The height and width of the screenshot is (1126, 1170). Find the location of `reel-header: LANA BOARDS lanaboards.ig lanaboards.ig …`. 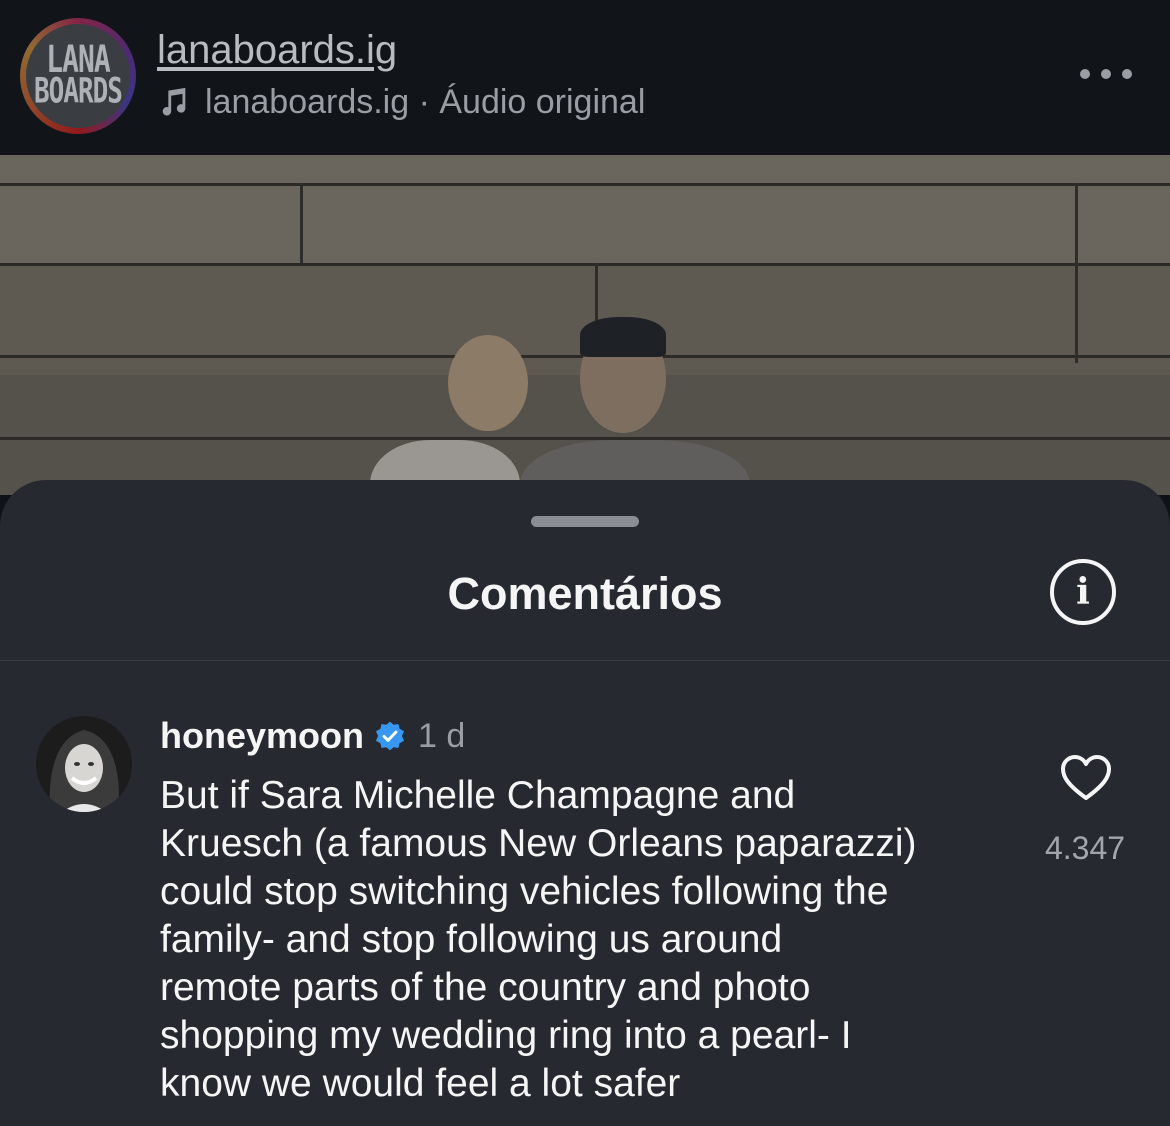

reel-header: LANA BOARDS lanaboards.ig lanaboards.ig … is located at coordinates (585, 77).